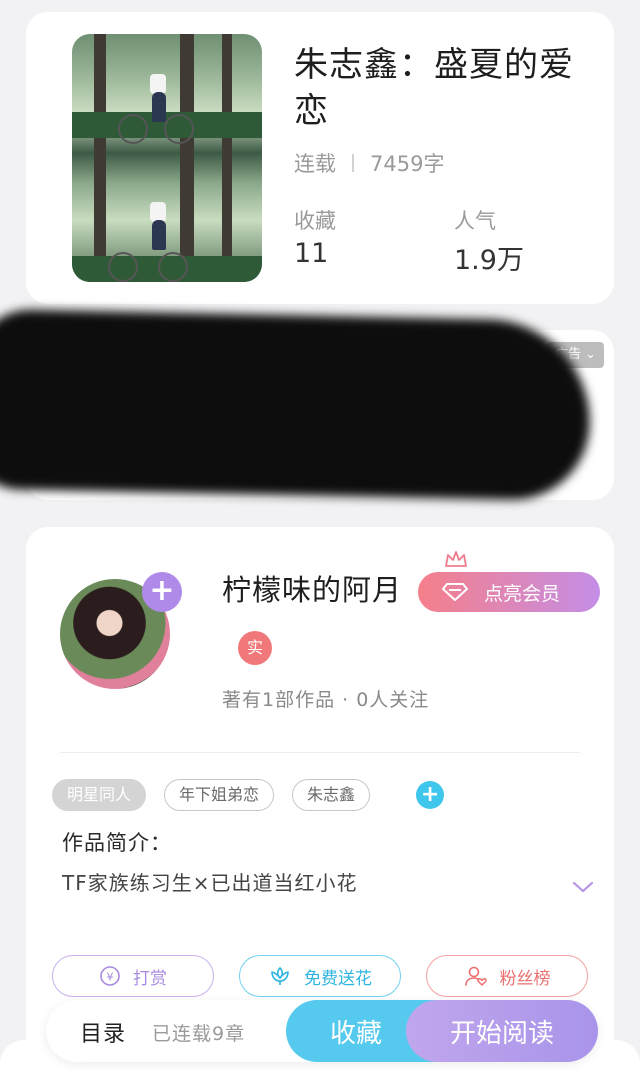  Describe the element at coordinates (475, 221) in the screenshot. I see `popularity-label: 人气` at that location.